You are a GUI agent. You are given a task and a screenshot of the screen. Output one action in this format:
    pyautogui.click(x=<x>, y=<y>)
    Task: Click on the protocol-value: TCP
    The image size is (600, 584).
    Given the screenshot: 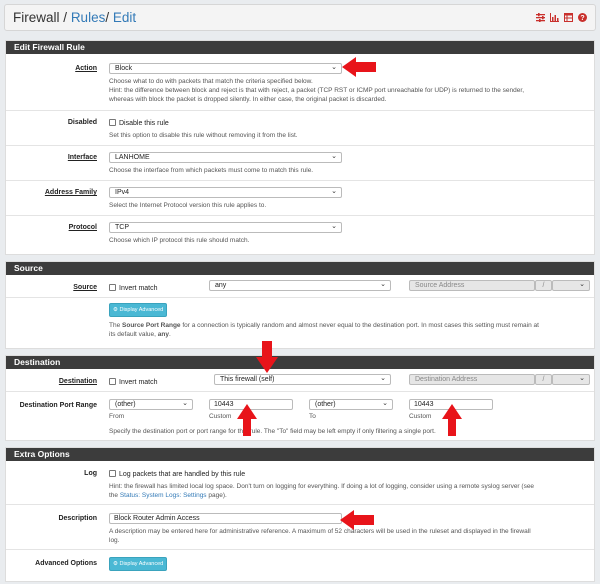 What is the action you would take?
    pyautogui.click(x=122, y=227)
    